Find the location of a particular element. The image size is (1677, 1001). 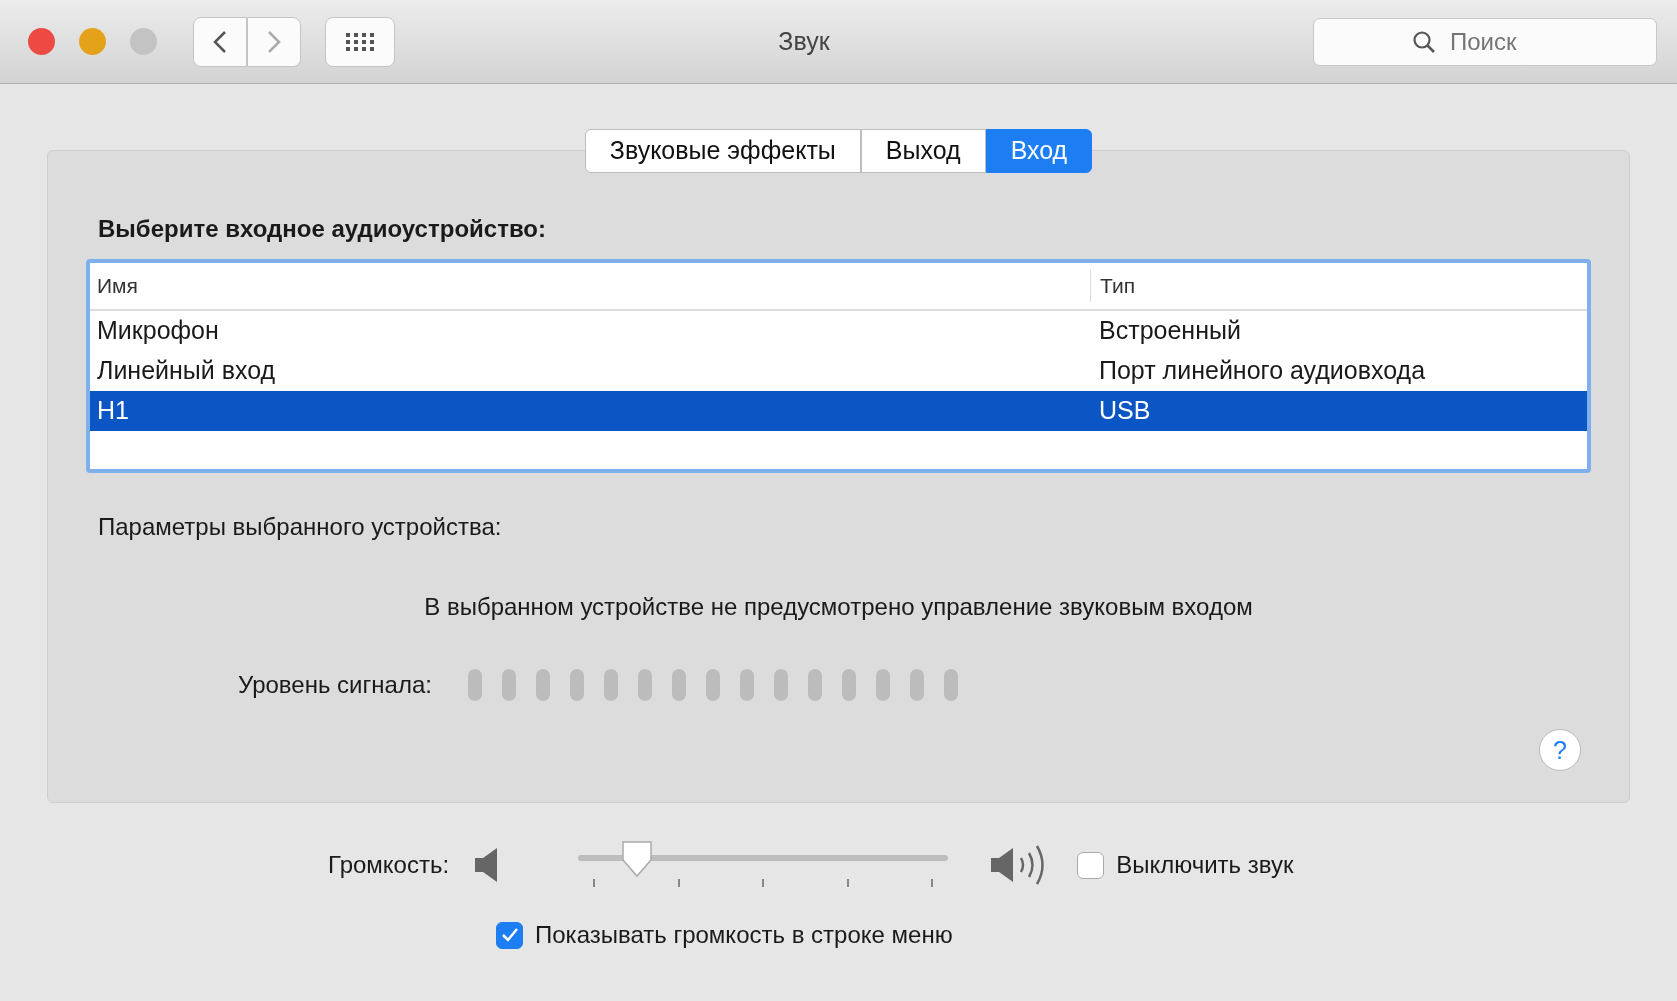

volume-label: Громкость: is located at coordinates (389, 865).